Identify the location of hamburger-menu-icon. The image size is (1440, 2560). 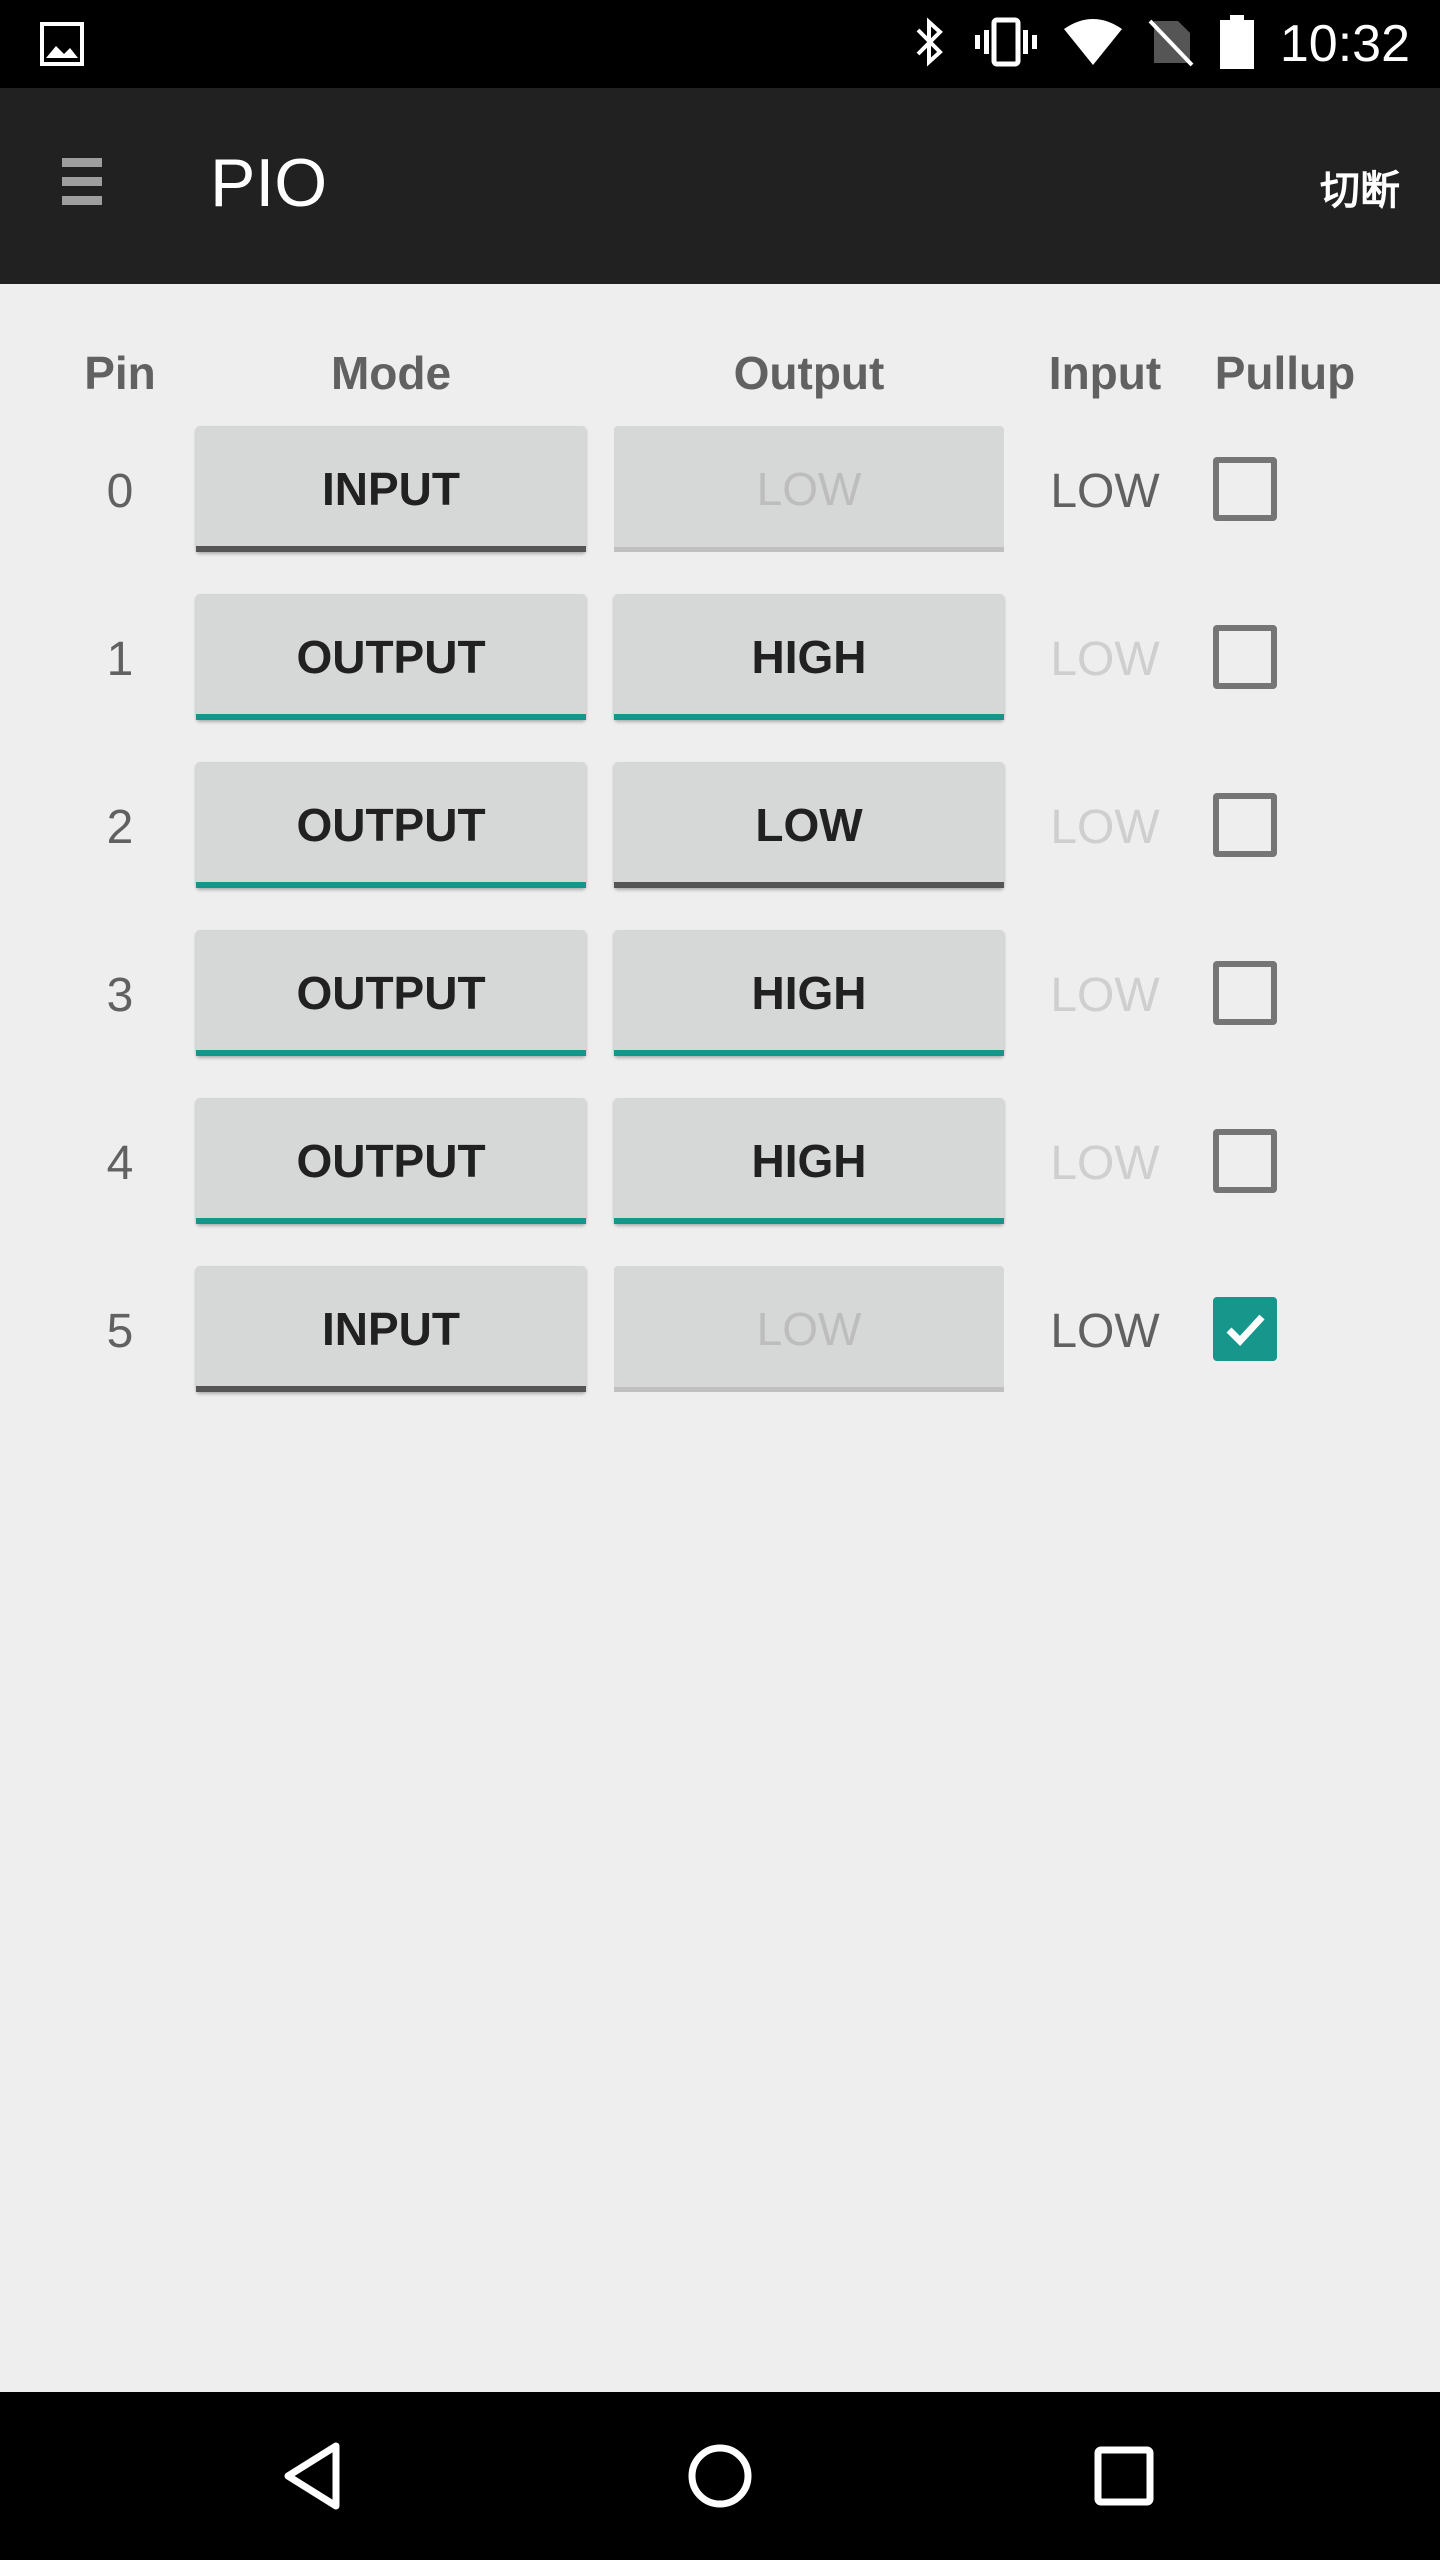
(87, 186).